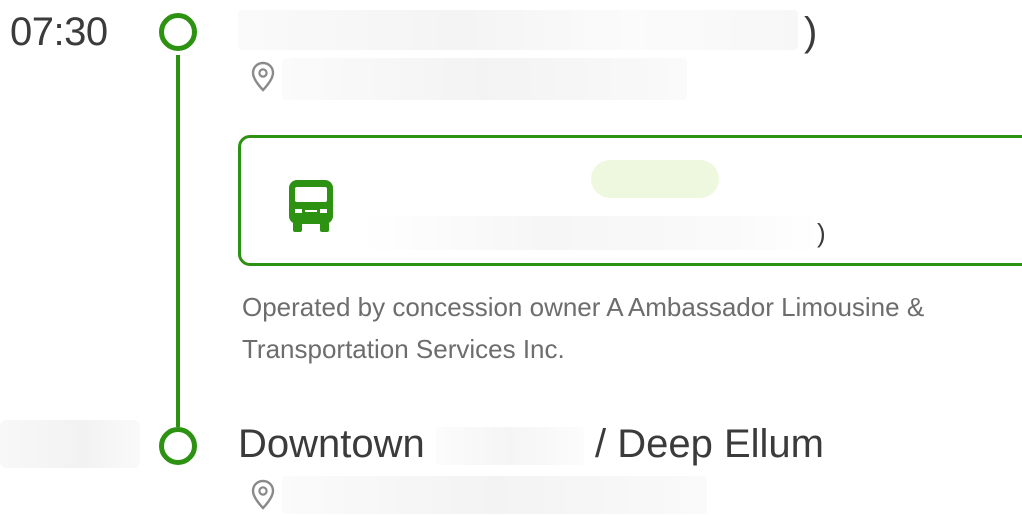 Image resolution: width=1022 pixels, height=515 pixels. I want to click on end-stop-name-right: / Deep Ellum, so click(709, 444).